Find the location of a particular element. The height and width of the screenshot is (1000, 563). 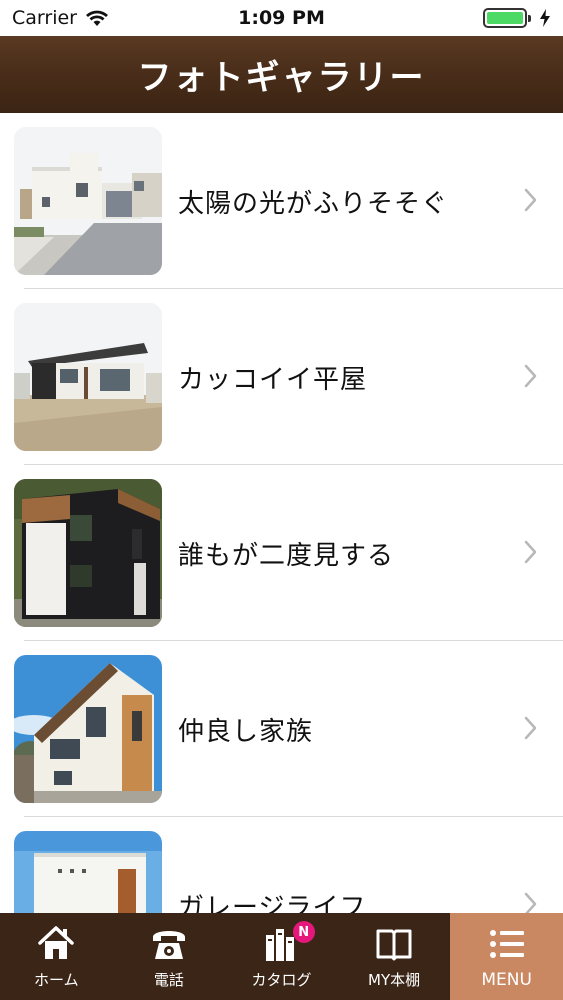

status-left: Carrier is located at coordinates (60, 18).